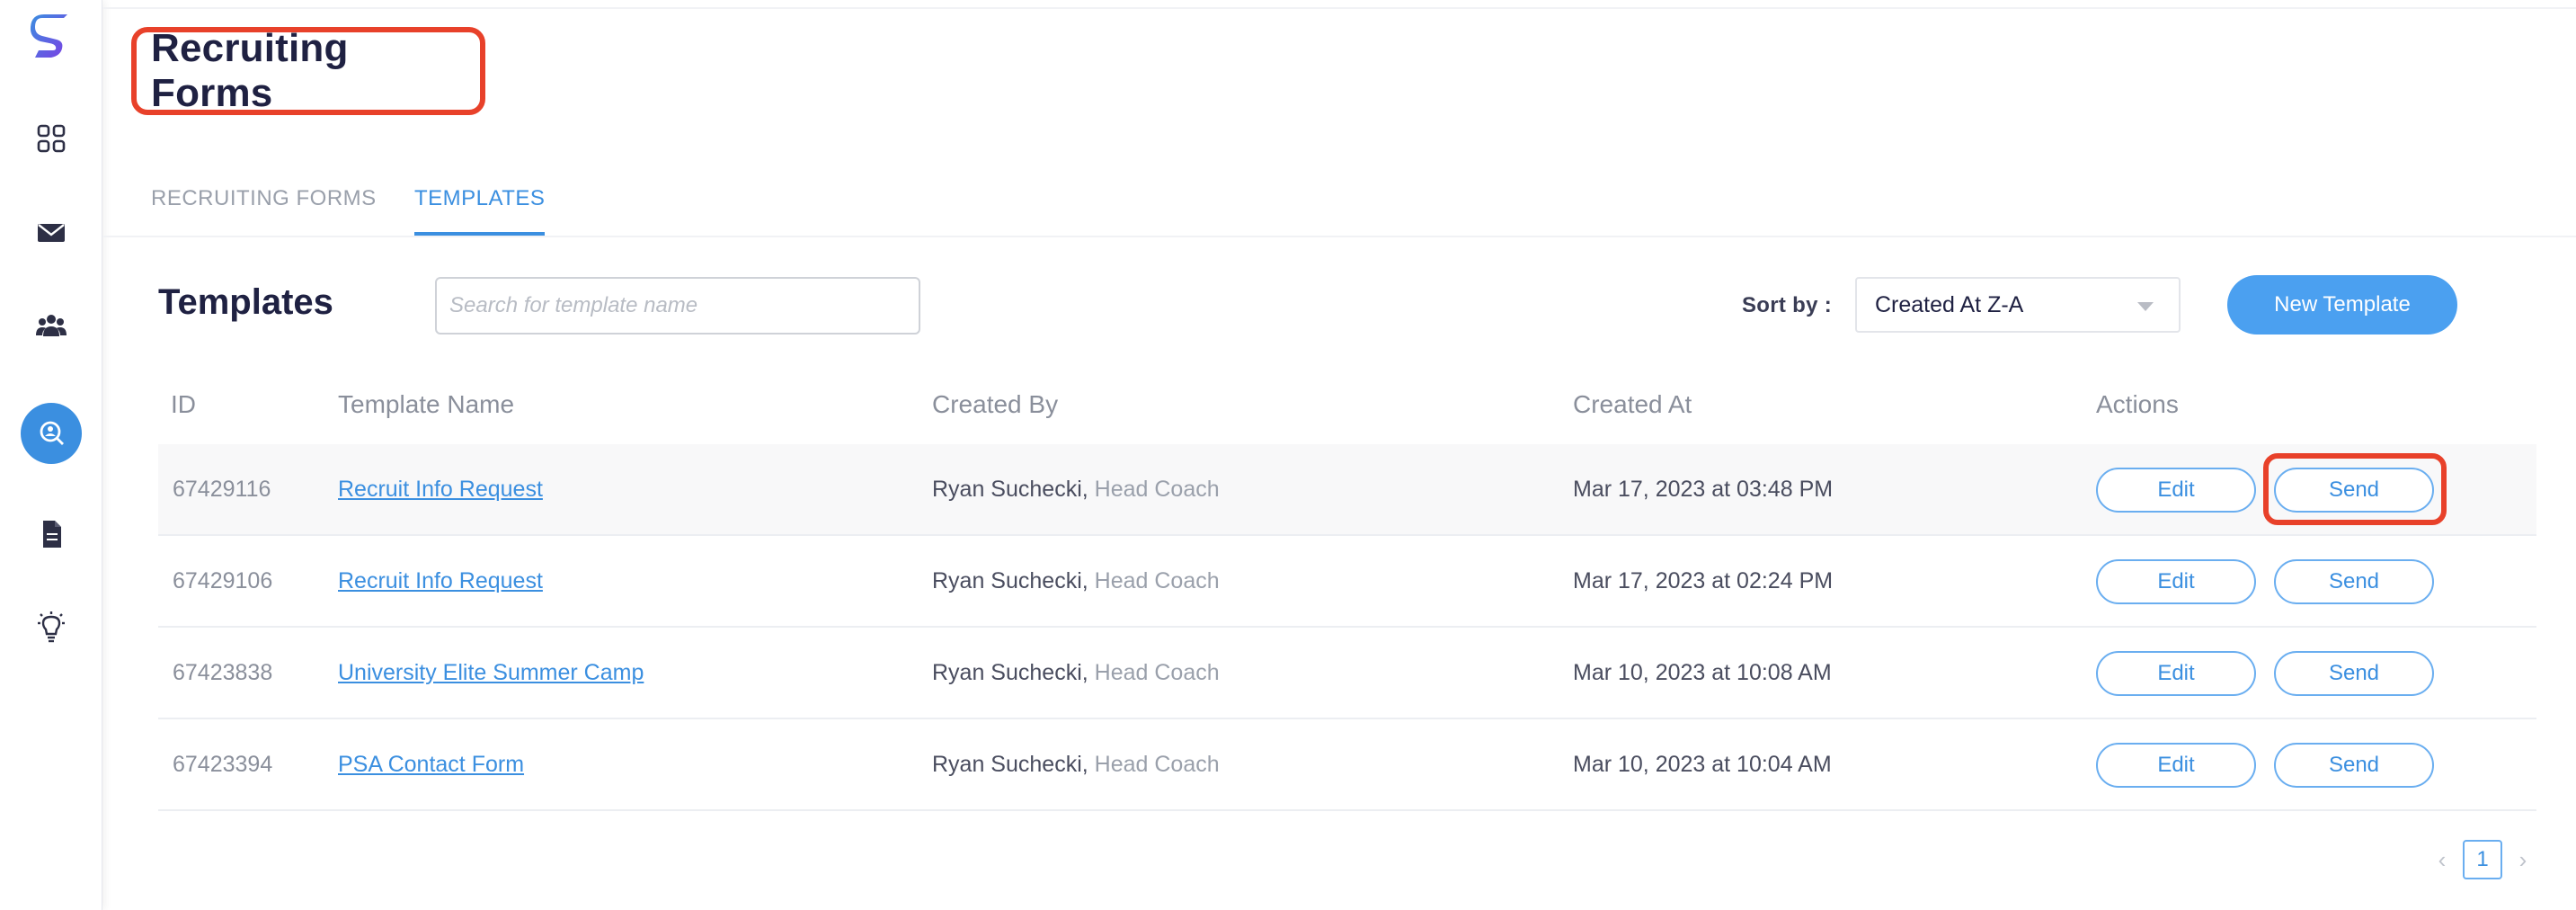 The height and width of the screenshot is (910, 2576). What do you see at coordinates (2145, 306) in the screenshot?
I see `chevron-down-icon` at bounding box center [2145, 306].